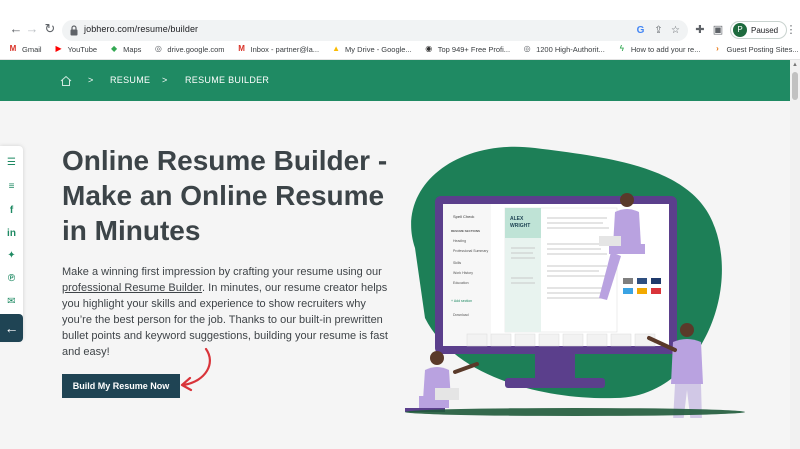 Image resolution: width=800 pixels, height=449 pixels. Describe the element at coordinates (16, 29) in the screenshot. I see `back-arrow-icon: ←` at that location.